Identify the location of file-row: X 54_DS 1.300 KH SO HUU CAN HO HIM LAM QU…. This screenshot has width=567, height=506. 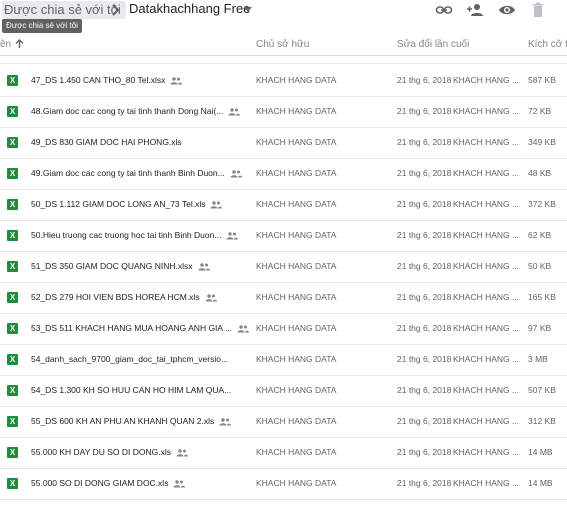
(283, 391).